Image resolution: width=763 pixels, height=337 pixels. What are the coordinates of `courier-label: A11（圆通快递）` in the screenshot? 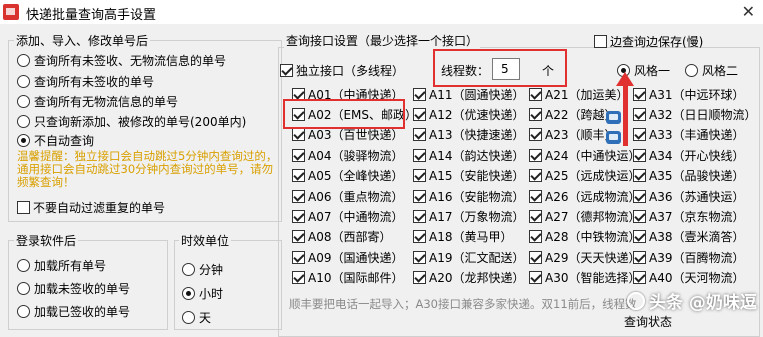 It's located at (477, 94).